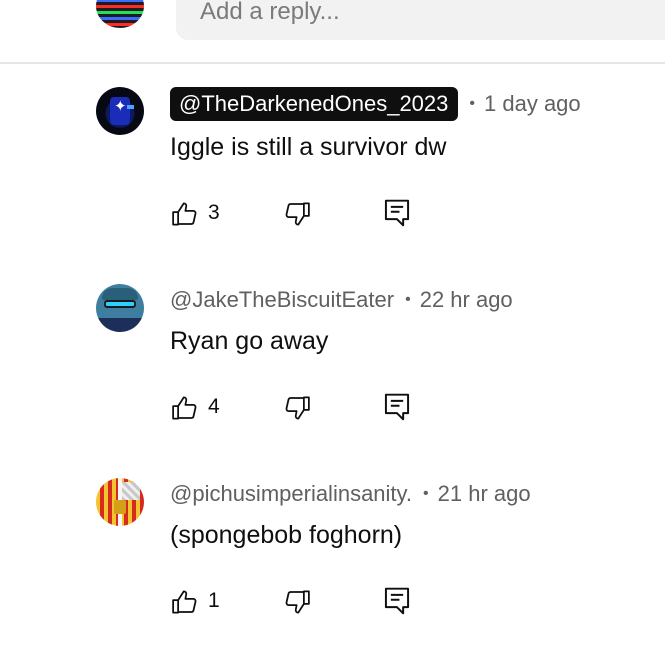 The image size is (665, 665). I want to click on comment-text: (spongebob foghorn), so click(286, 535).